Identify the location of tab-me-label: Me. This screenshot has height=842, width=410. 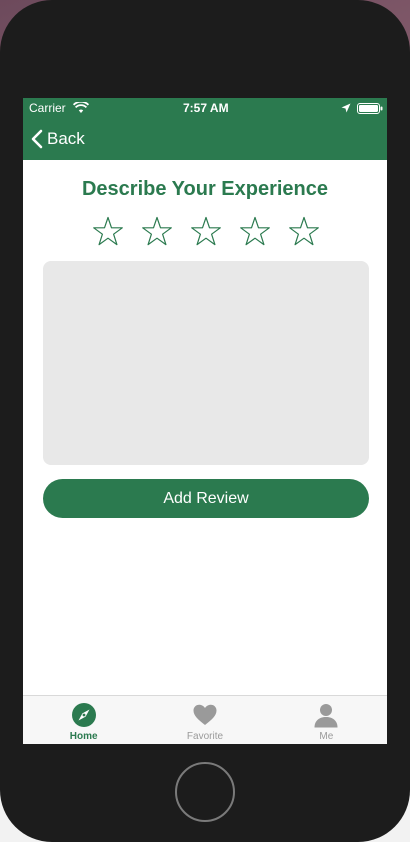
(326, 736).